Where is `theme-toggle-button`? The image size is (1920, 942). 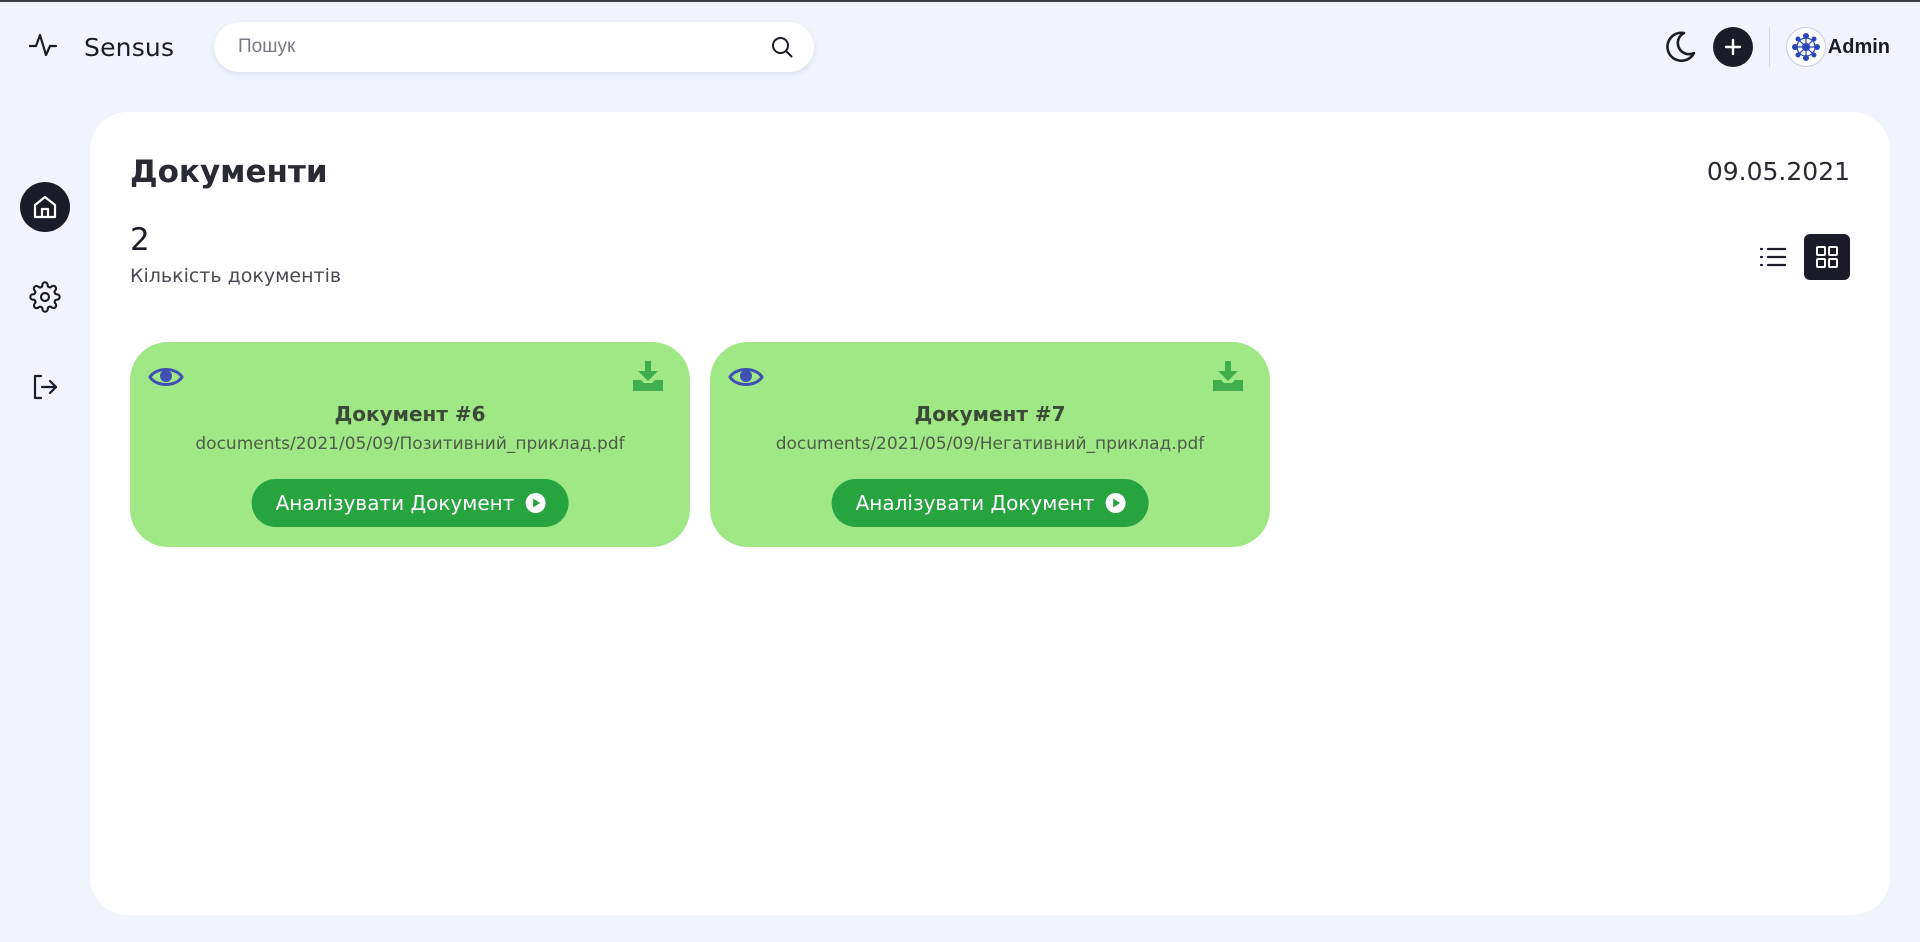 theme-toggle-button is located at coordinates (1680, 47).